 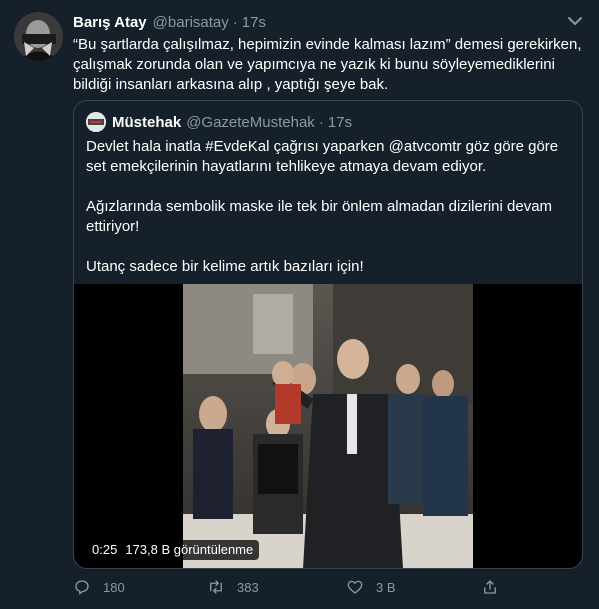 I want to click on quoted-tweet-header: Müstehak @GazeteMustehak · 17s, so click(x=219, y=122).